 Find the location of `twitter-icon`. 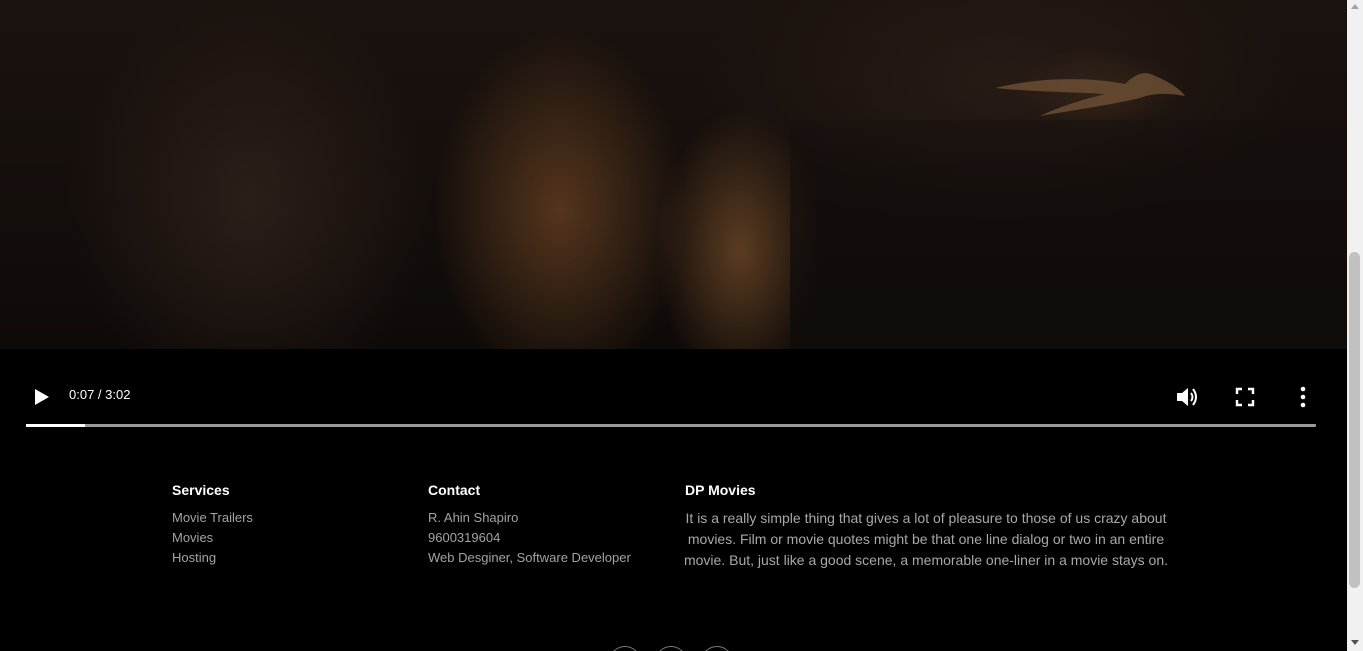

twitter-icon is located at coordinates (671, 648).